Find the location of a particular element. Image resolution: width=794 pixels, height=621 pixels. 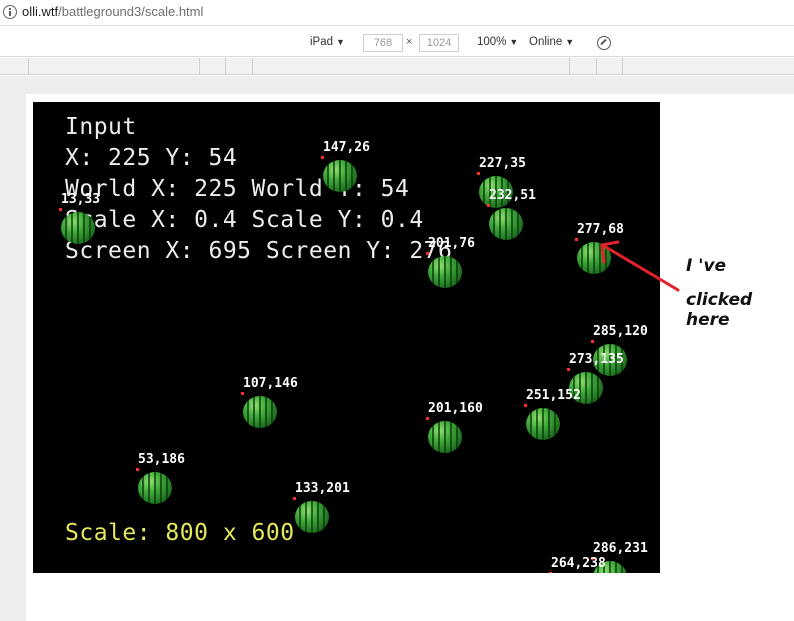

melon-label: 251,152 is located at coordinates (553, 395).